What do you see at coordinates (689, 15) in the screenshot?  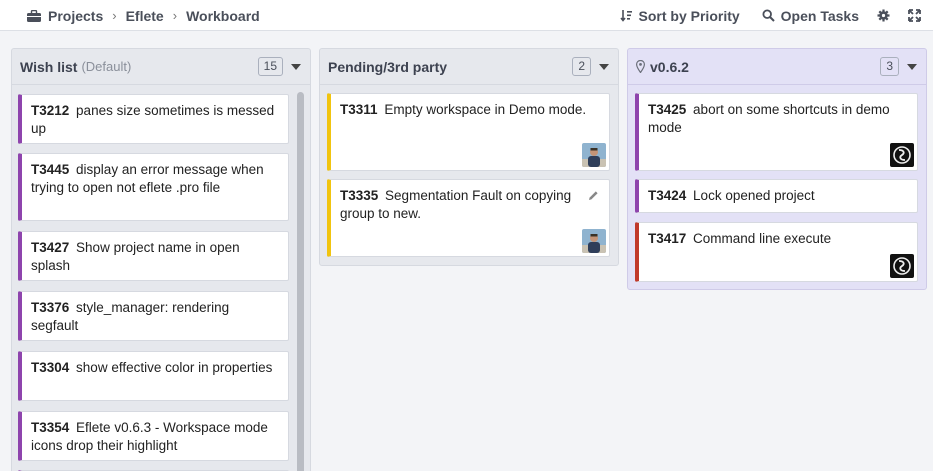 I see `sort-label: Sort by Priority` at bounding box center [689, 15].